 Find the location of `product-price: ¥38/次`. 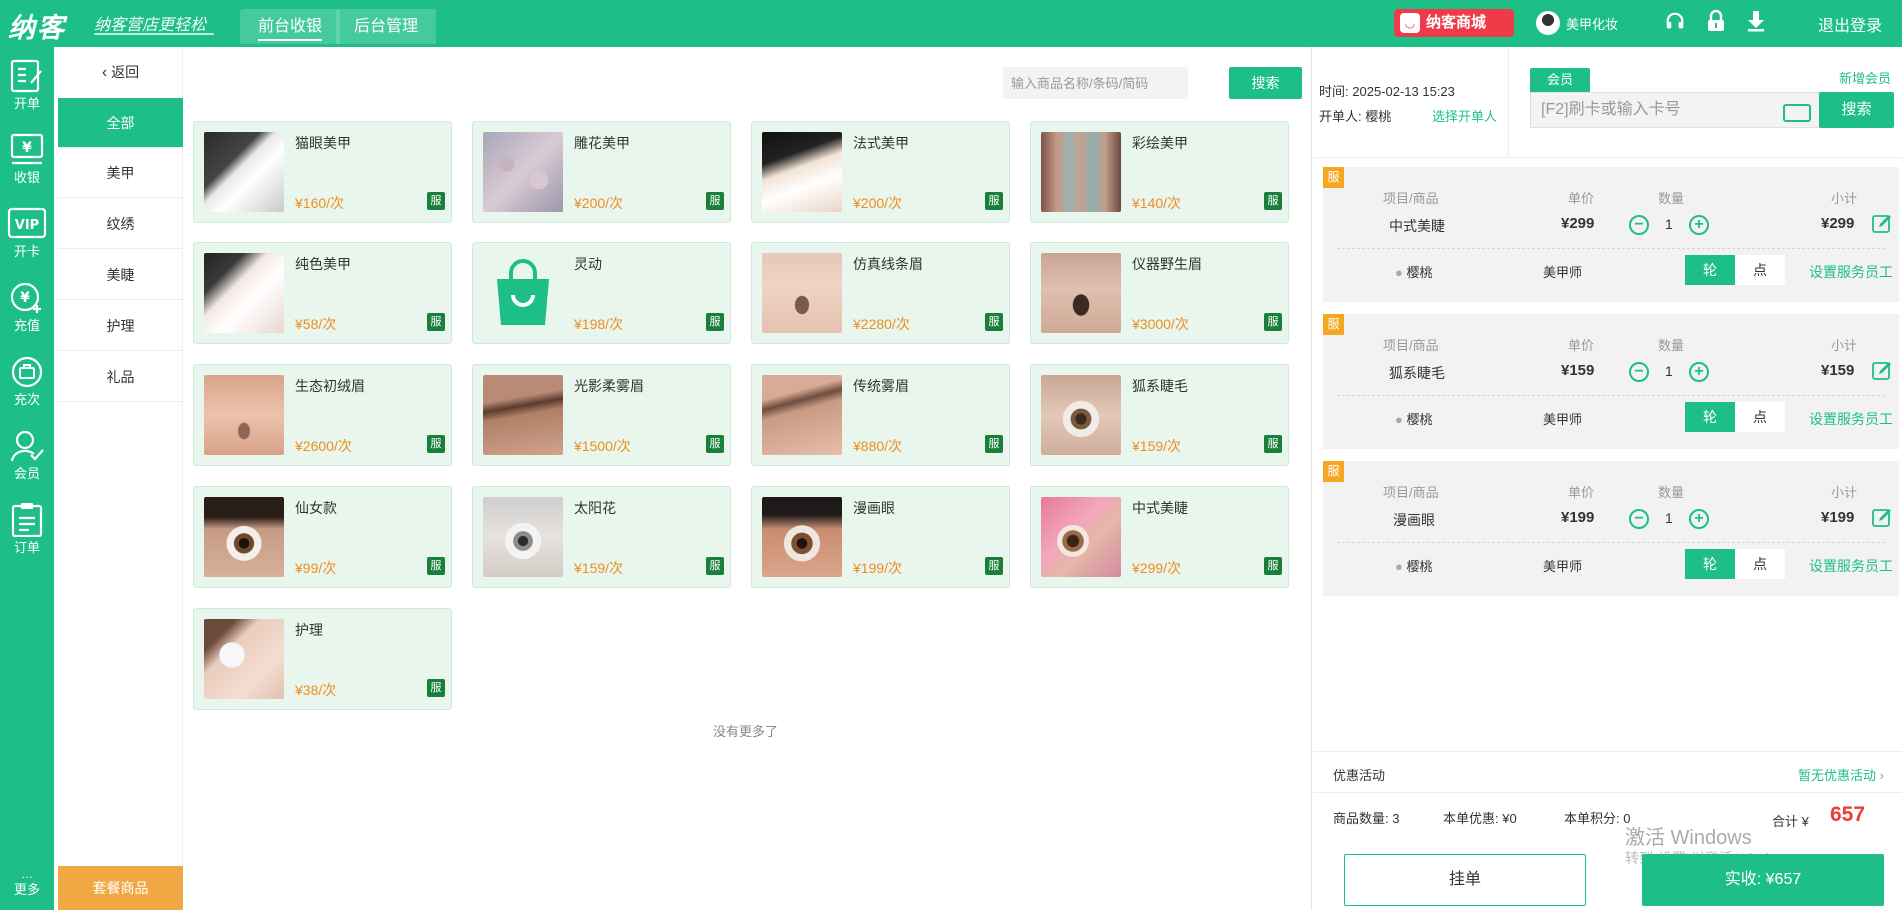

product-price: ¥38/次 is located at coordinates (316, 690).